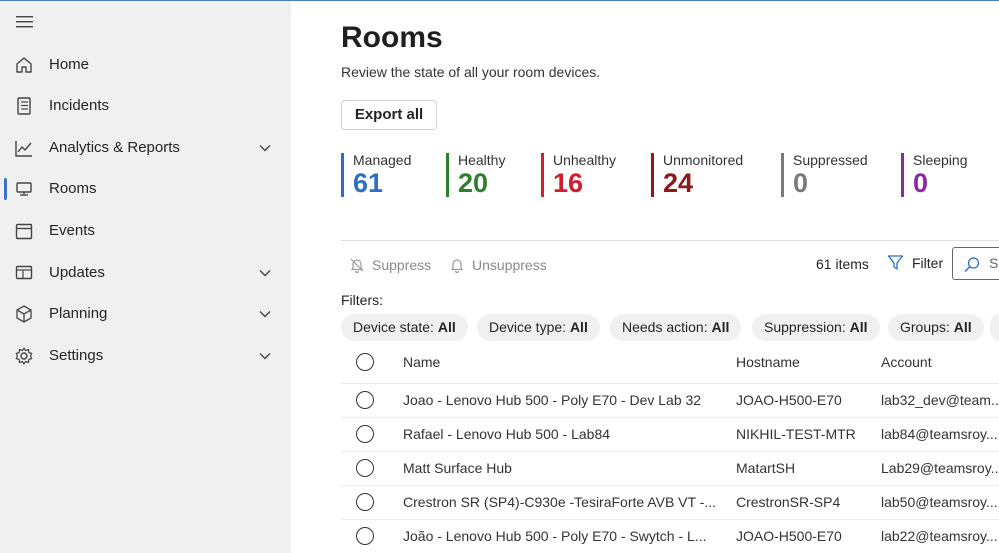 The image size is (999, 553). What do you see at coordinates (392, 37) in the screenshot?
I see `page-title: Rooms` at bounding box center [392, 37].